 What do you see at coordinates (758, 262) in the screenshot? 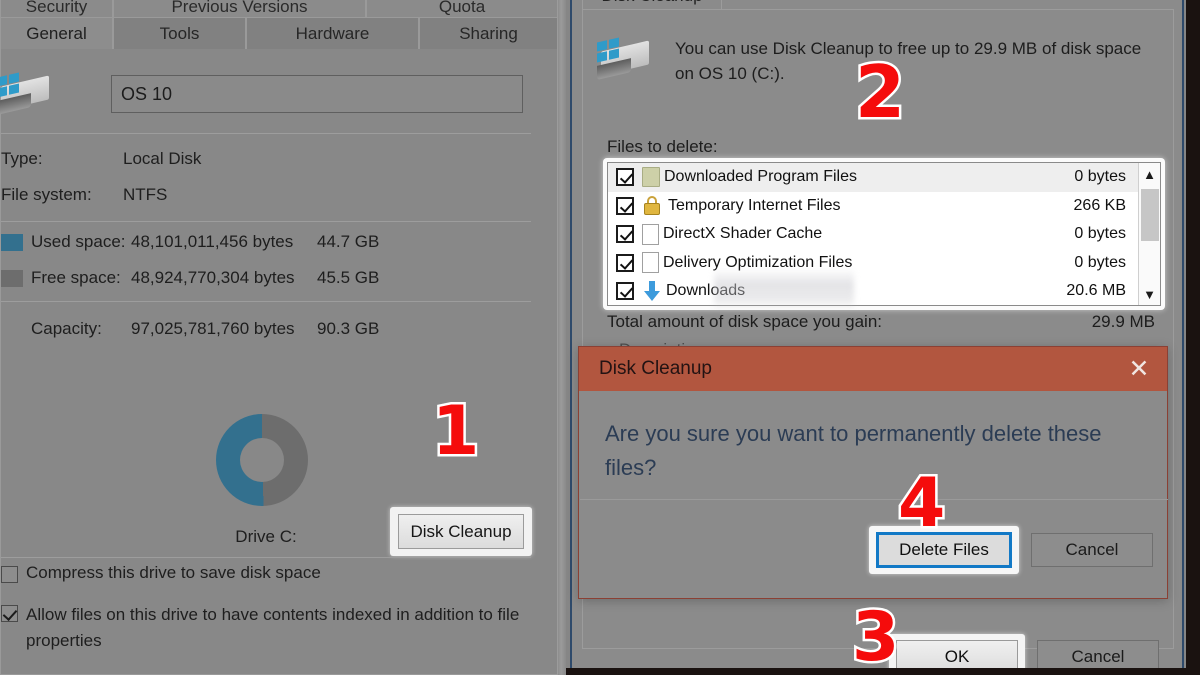
I see `file-name: Delivery Optimization Files` at bounding box center [758, 262].